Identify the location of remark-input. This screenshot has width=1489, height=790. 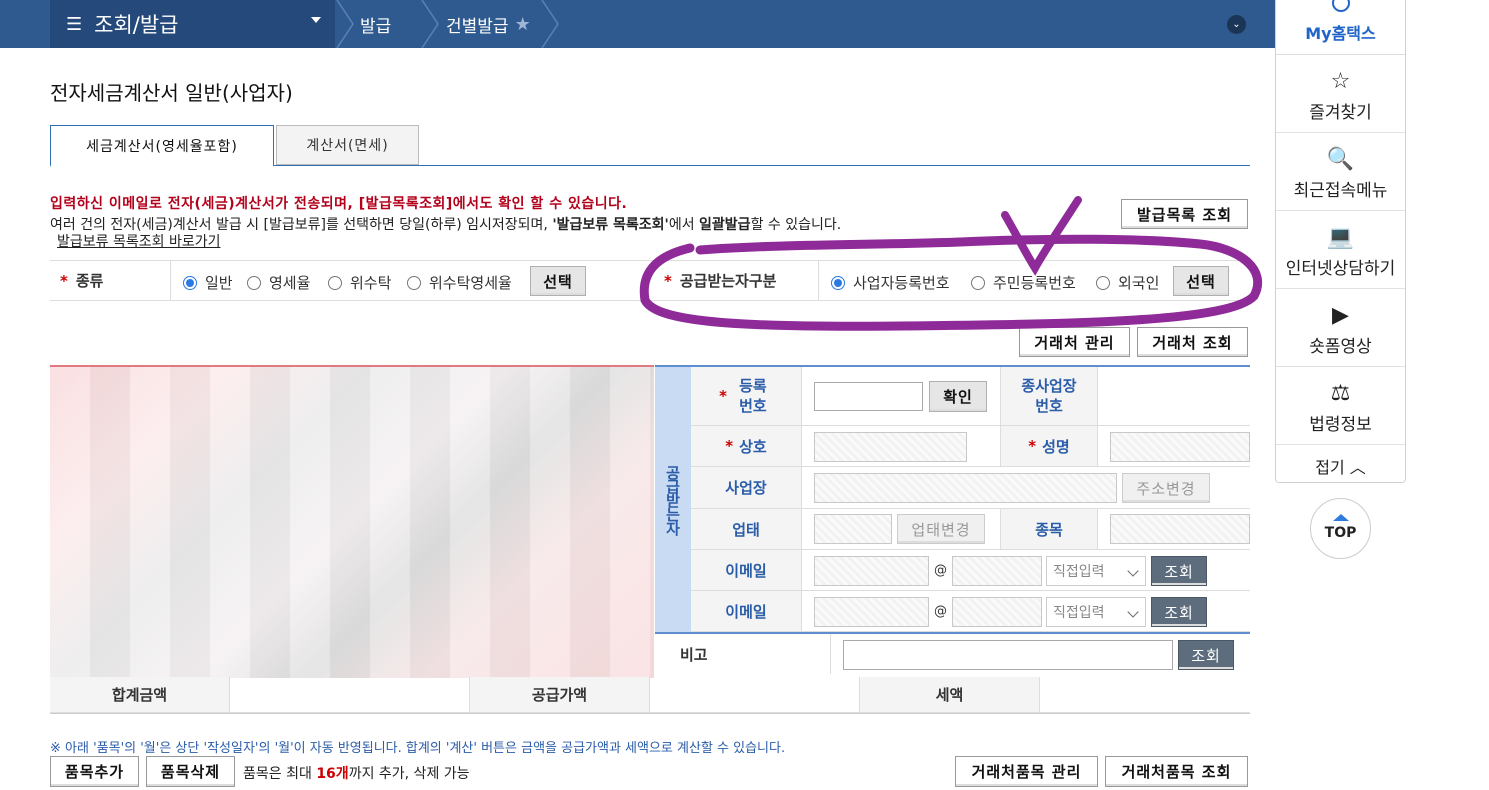
(1008, 655).